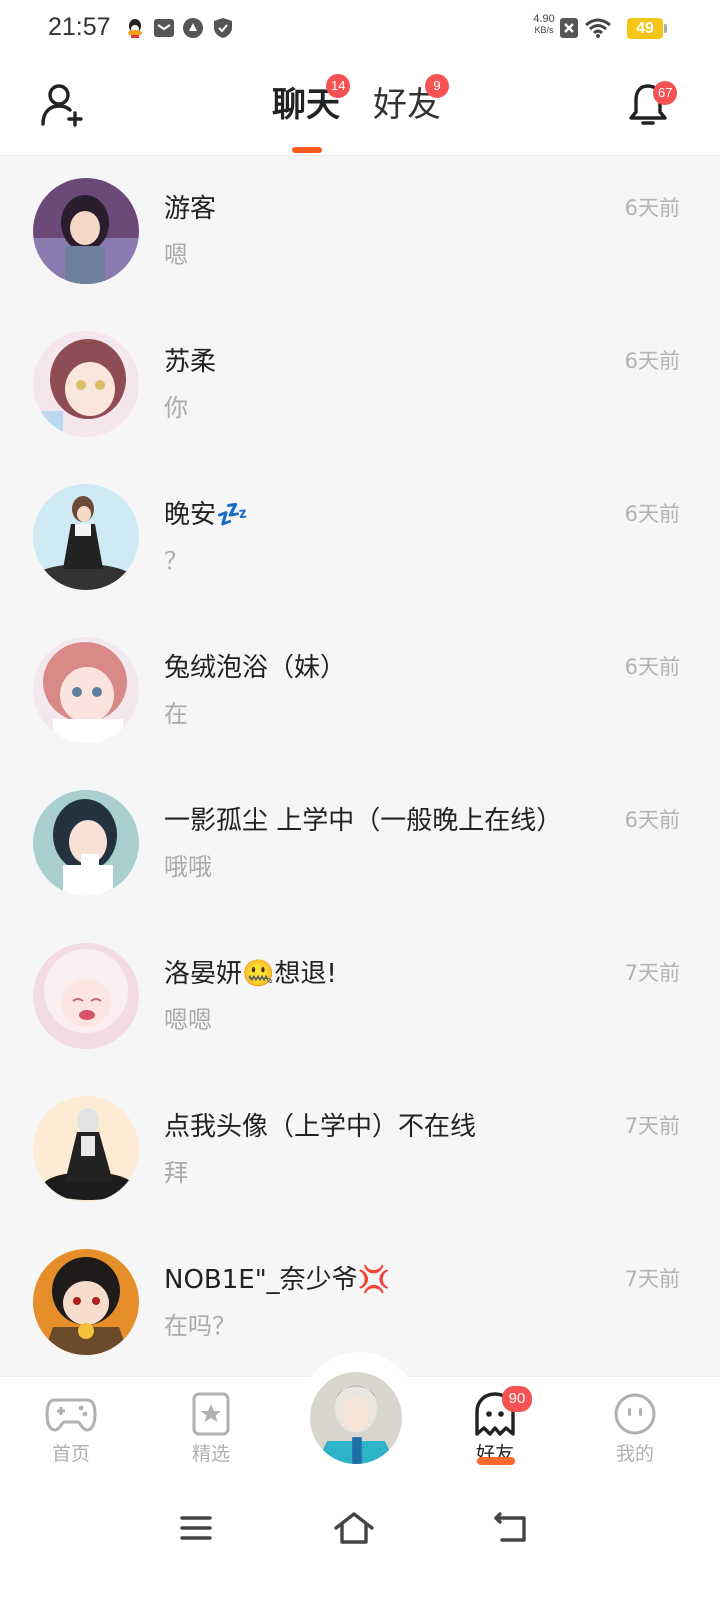 The width and height of the screenshot is (720, 1600). I want to click on profile-avatar-button, so click(356, 1418).